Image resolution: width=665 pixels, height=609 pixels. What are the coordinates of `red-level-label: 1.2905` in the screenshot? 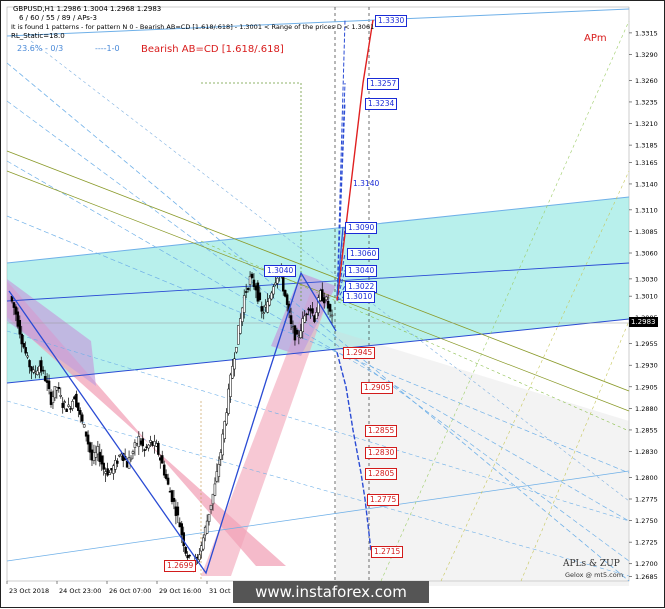 It's located at (377, 387).